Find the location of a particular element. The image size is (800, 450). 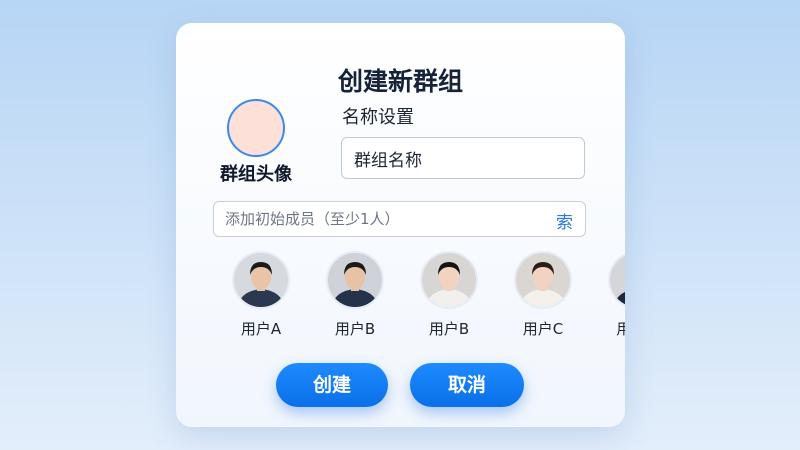

member-item: 用户A is located at coordinates (261, 295).